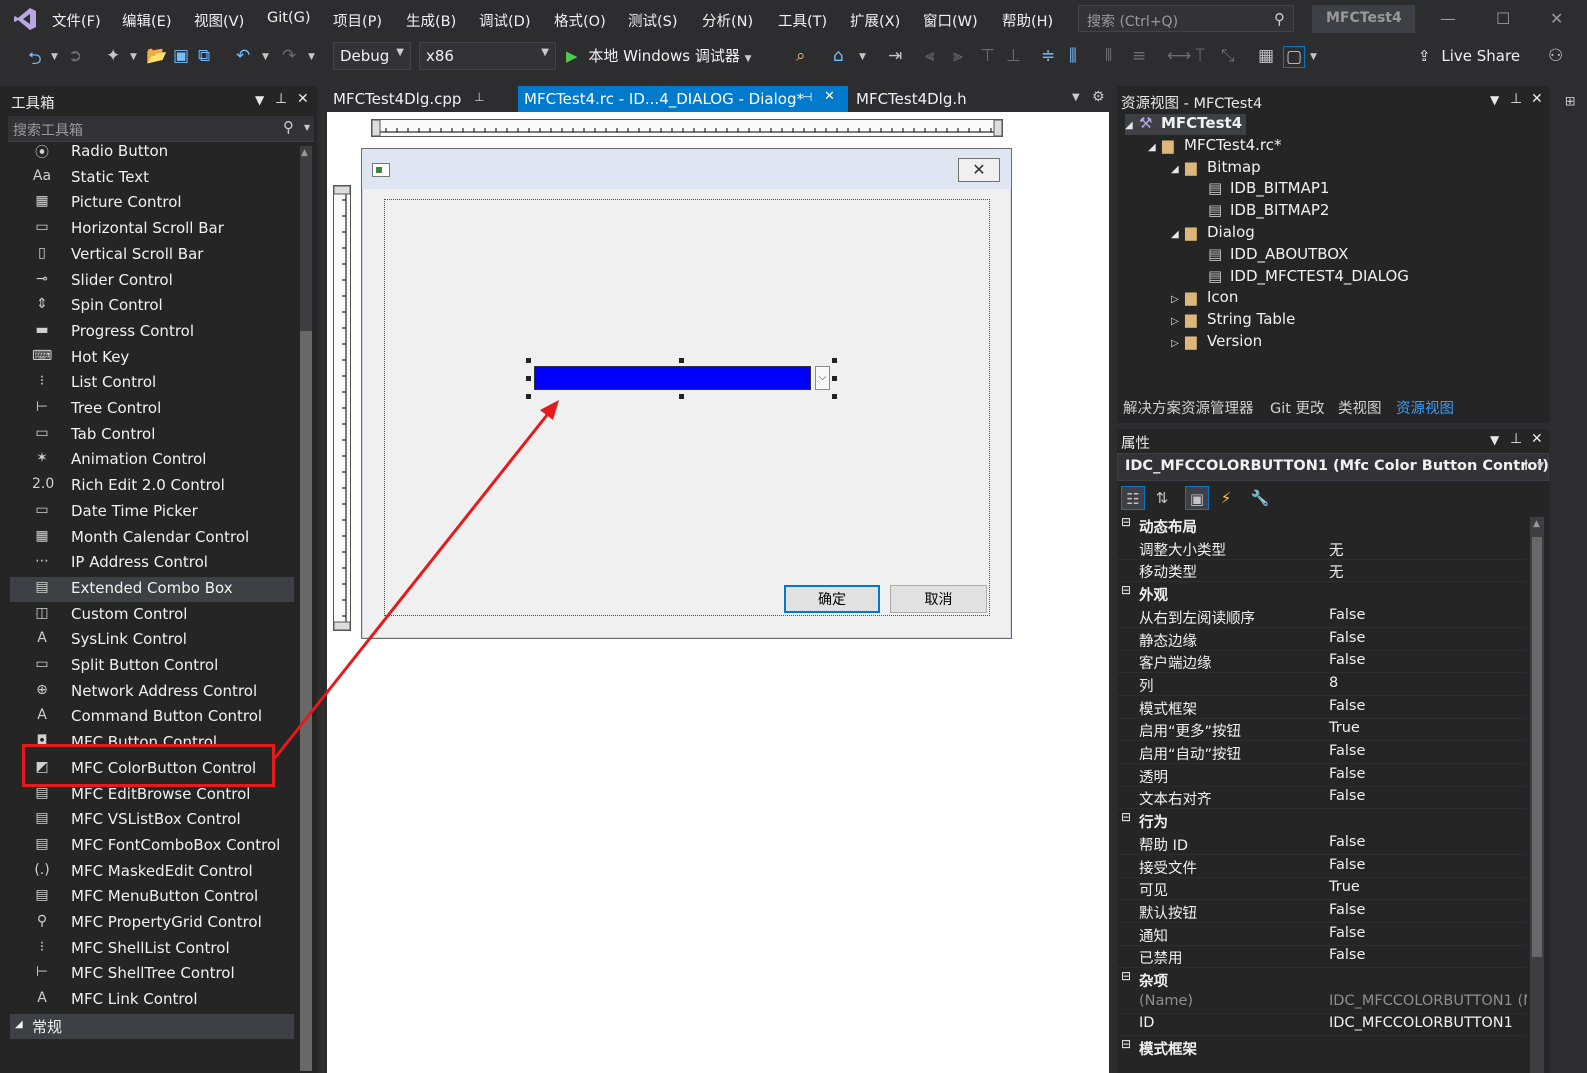  I want to click on resize-handle-ne, so click(834, 360).